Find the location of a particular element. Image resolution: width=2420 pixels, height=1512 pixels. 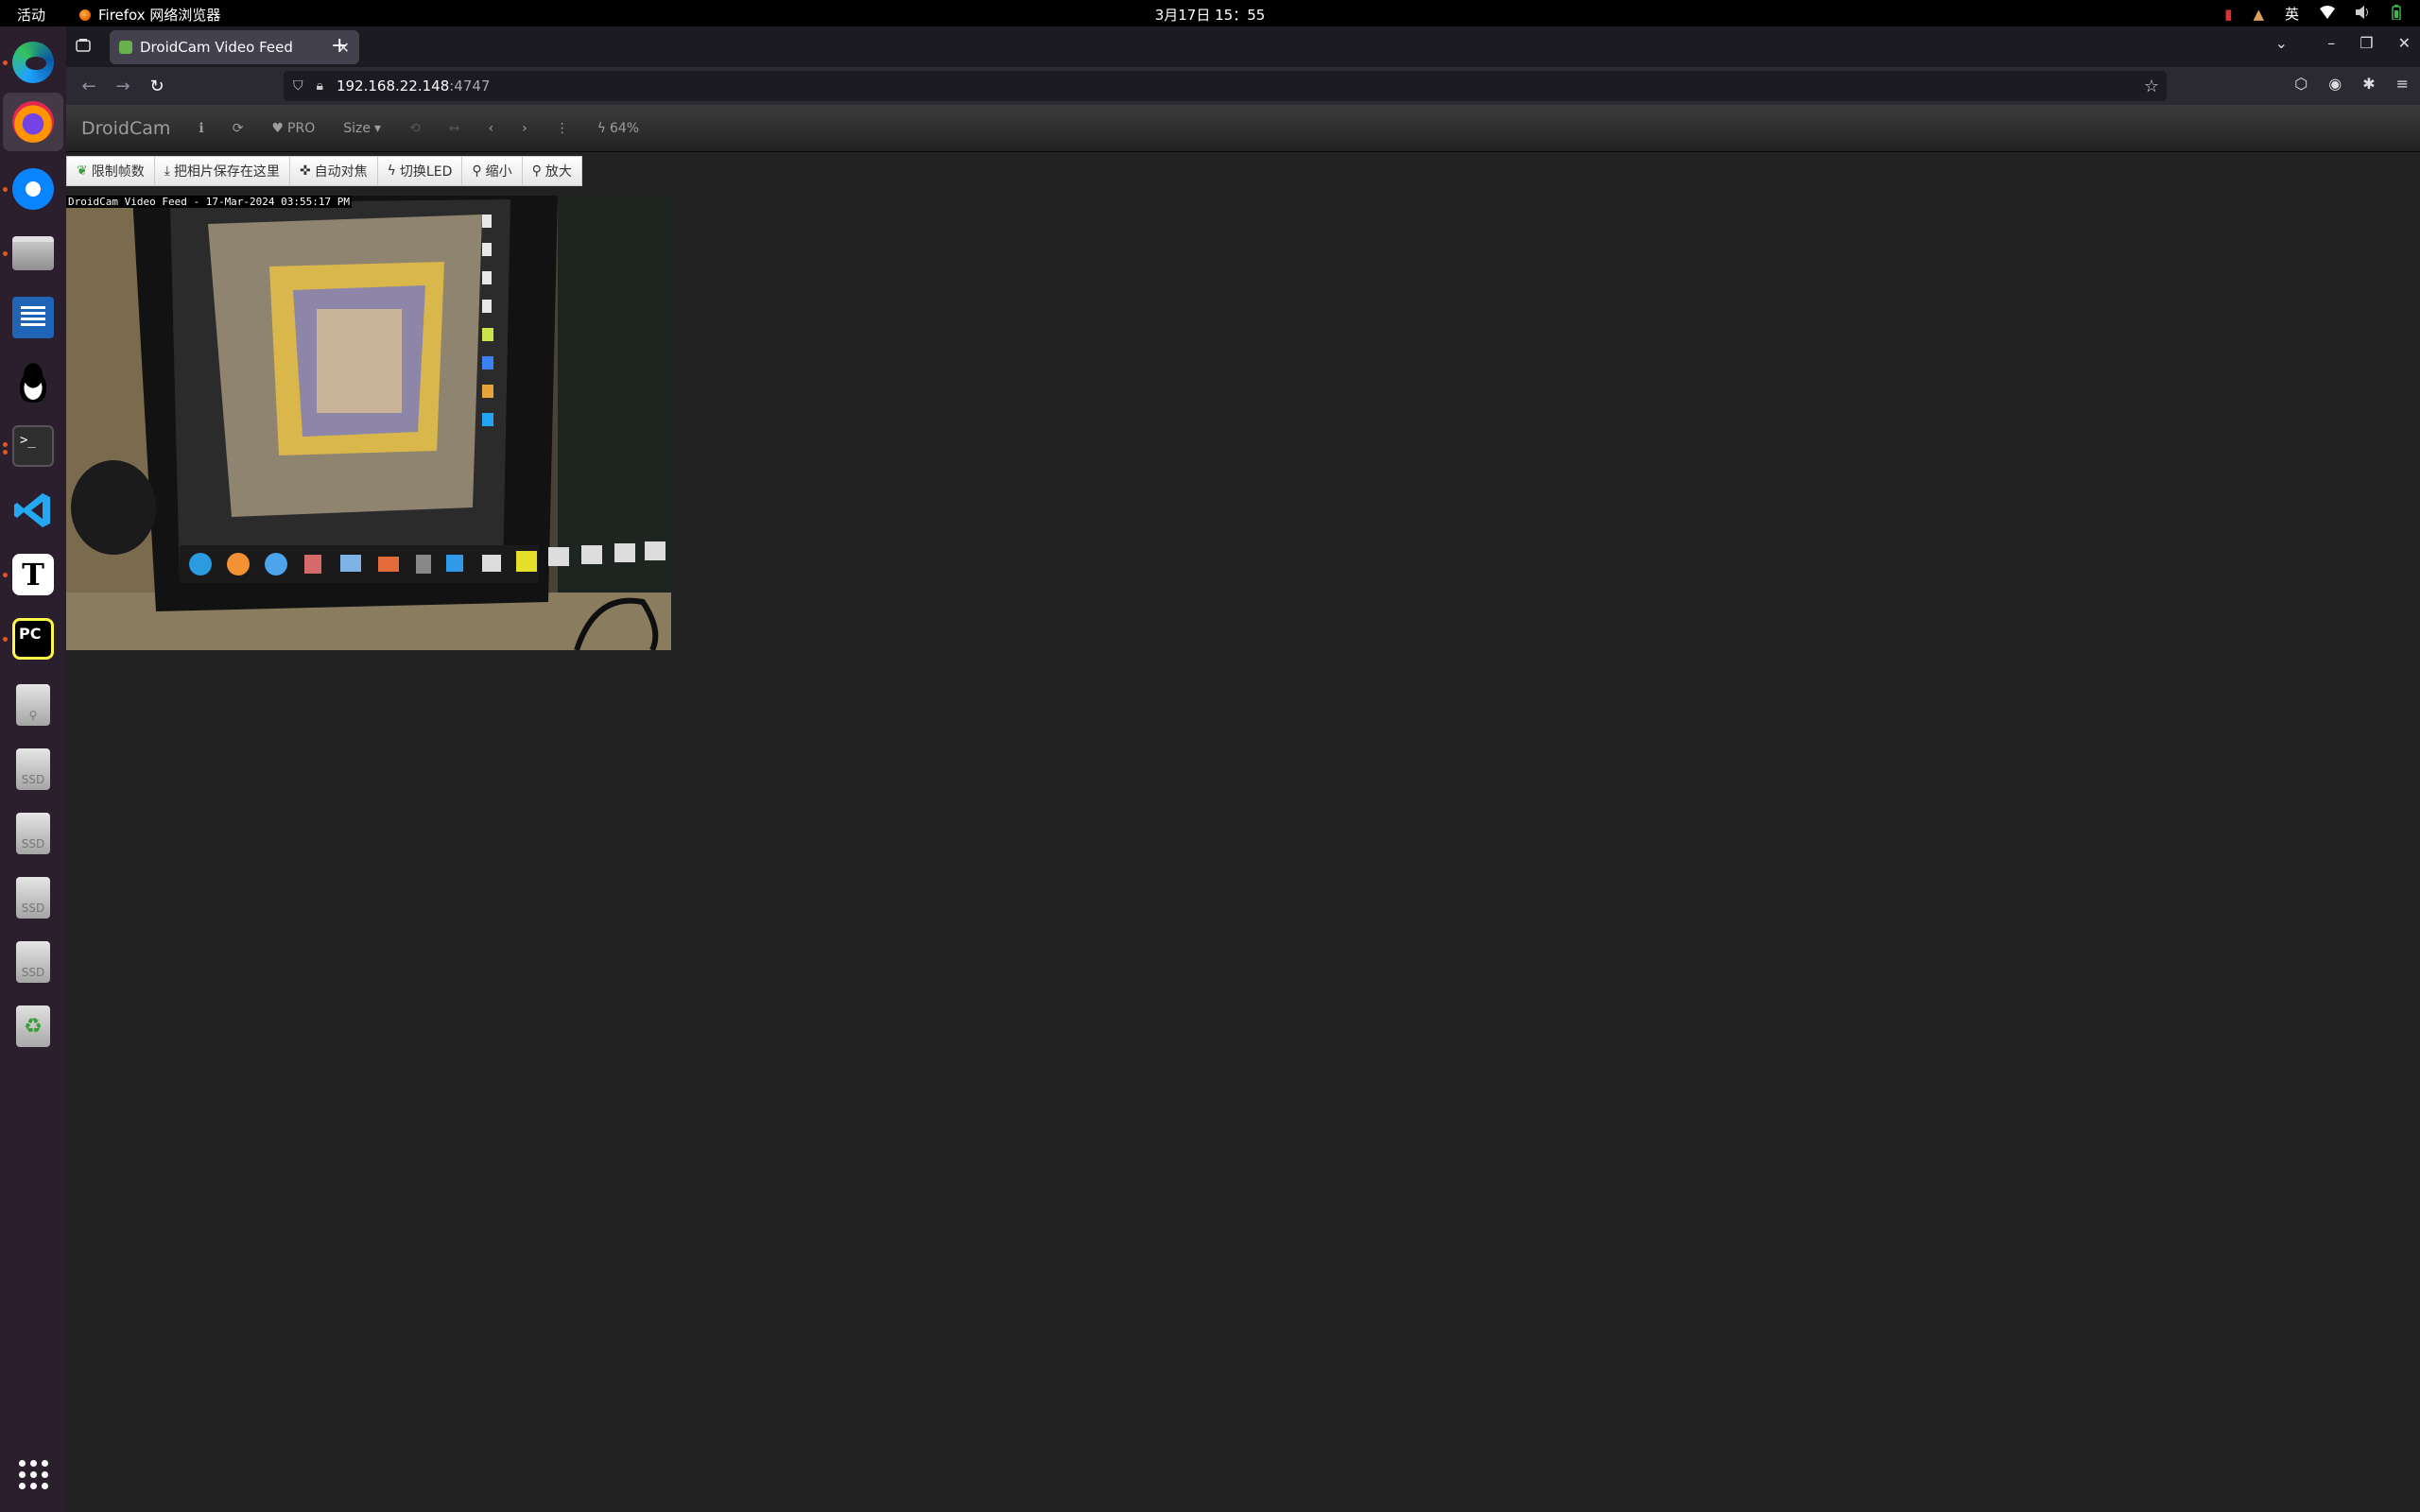

dock-item-ssd-3: SSD is located at coordinates (33, 897).